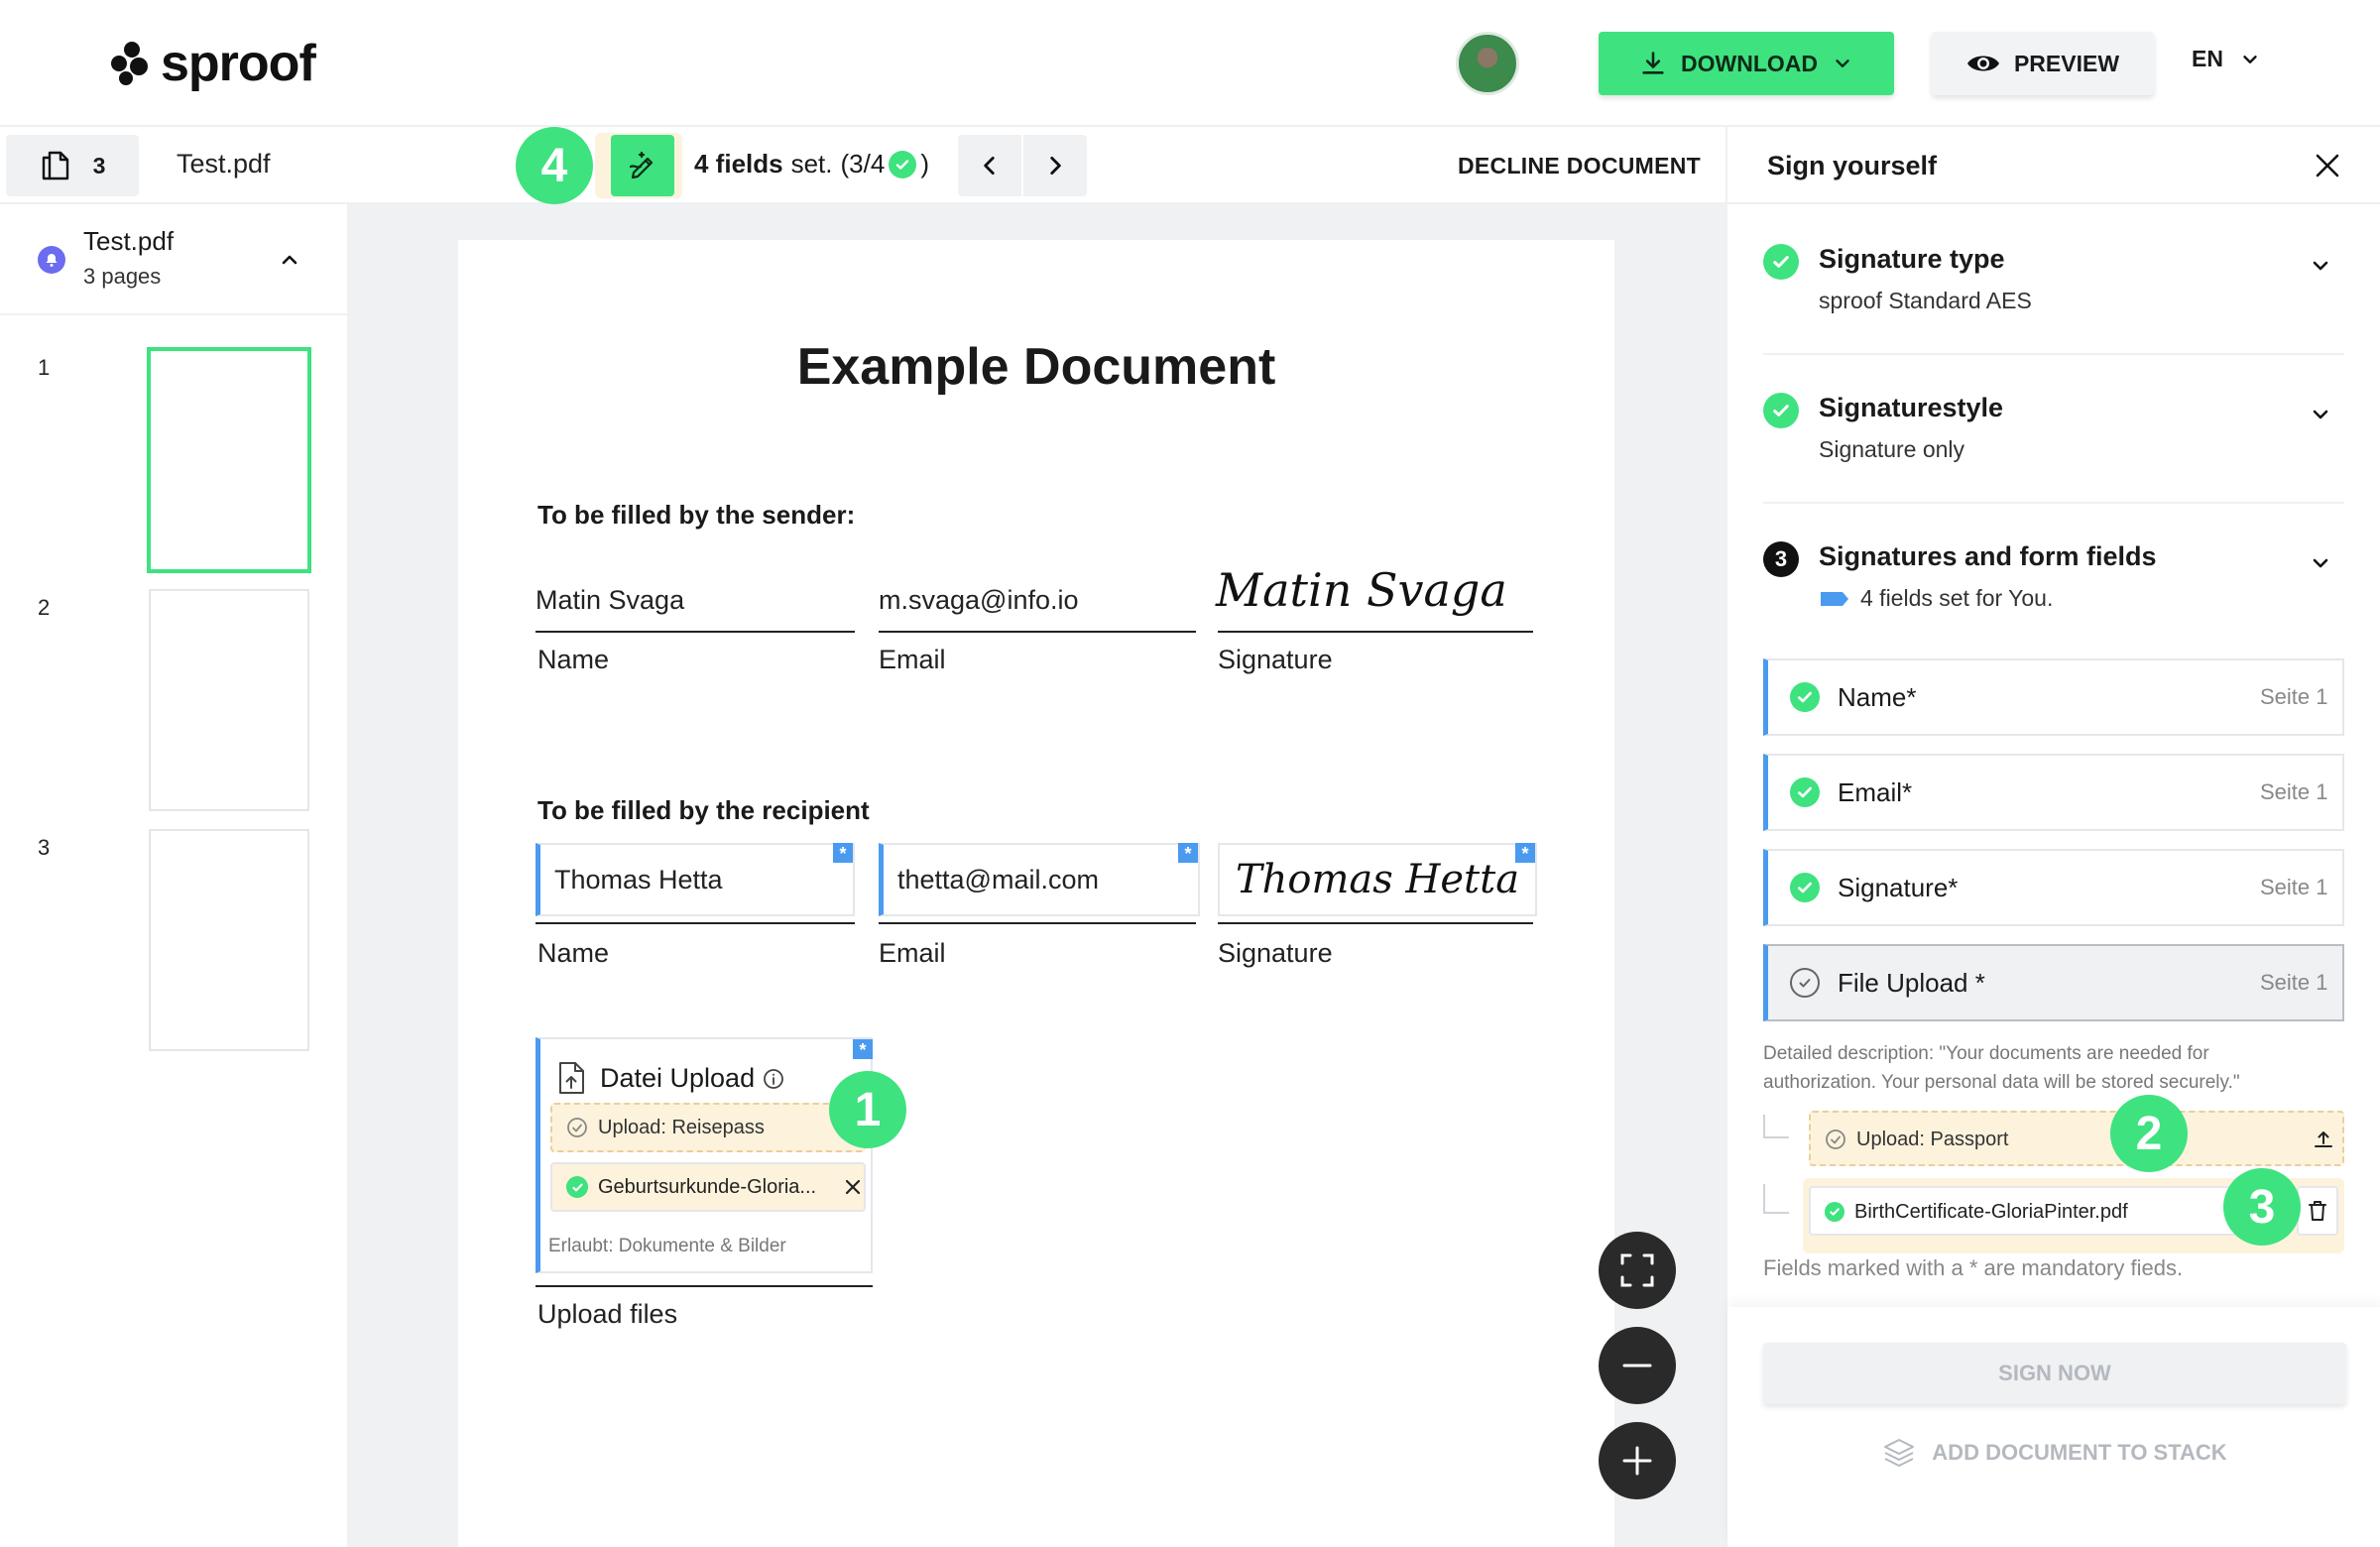 The image size is (2380, 1547). I want to click on page-number: 2, so click(44, 607).